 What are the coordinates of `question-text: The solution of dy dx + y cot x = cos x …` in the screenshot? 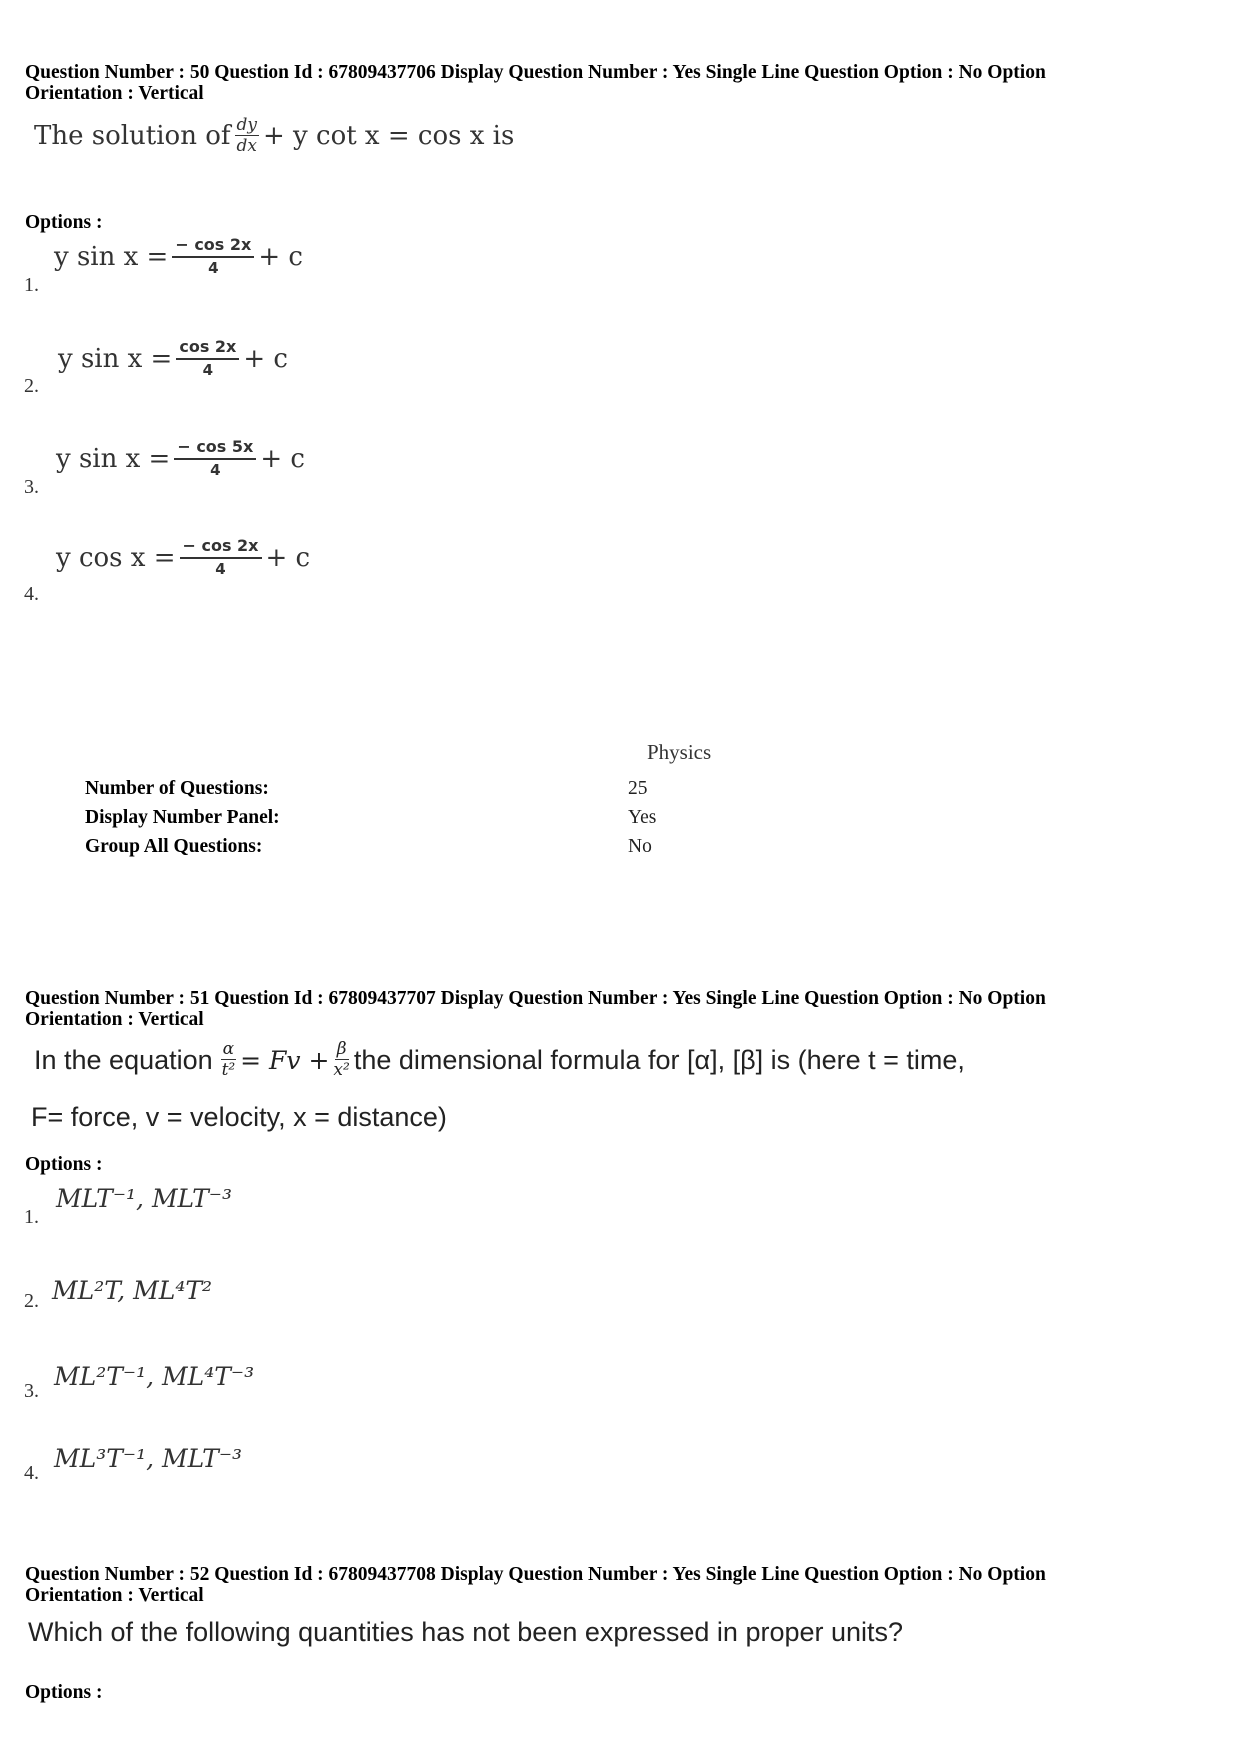 It's located at (274, 136).